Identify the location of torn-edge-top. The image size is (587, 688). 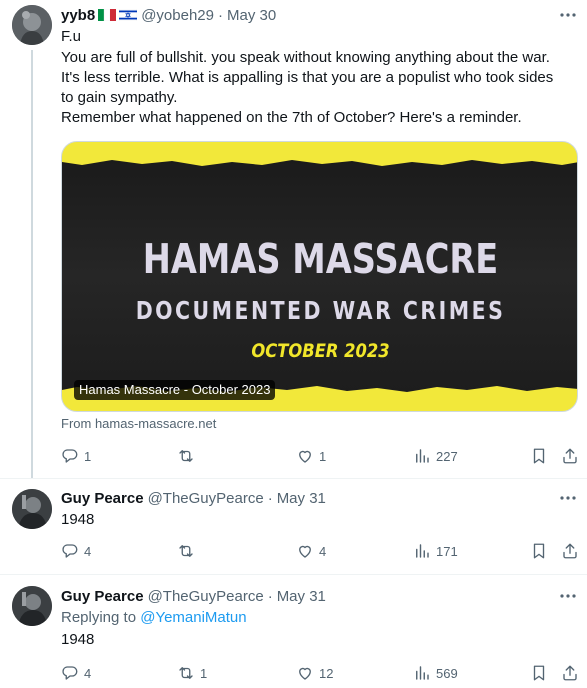
(319, 162).